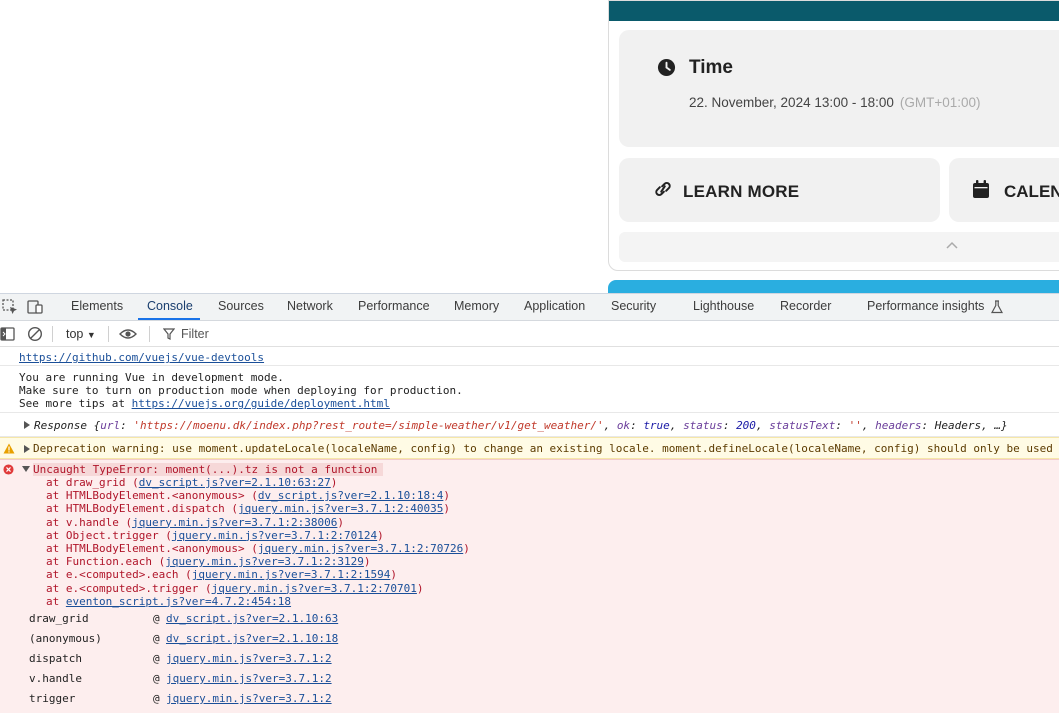 This screenshot has width=1059, height=713. Describe the element at coordinates (952, 245) in the screenshot. I see `chevron-up-icon` at that location.